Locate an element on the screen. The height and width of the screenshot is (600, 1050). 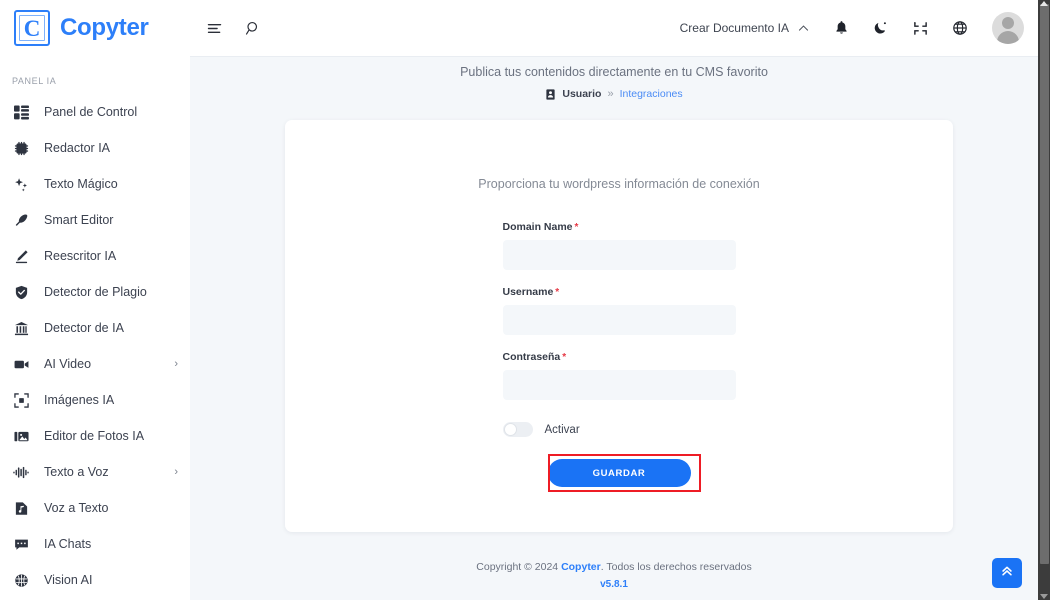
sidebar-item-label: Smart Editor is located at coordinates (79, 220).